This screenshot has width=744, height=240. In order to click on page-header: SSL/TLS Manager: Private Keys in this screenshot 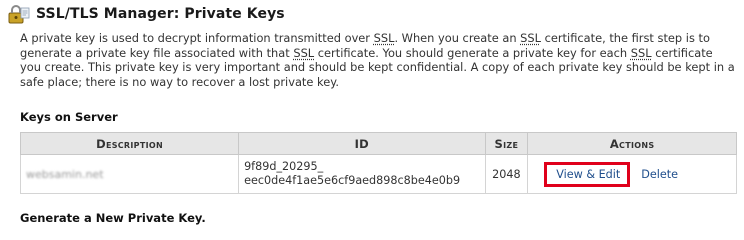, I will do `click(146, 14)`.